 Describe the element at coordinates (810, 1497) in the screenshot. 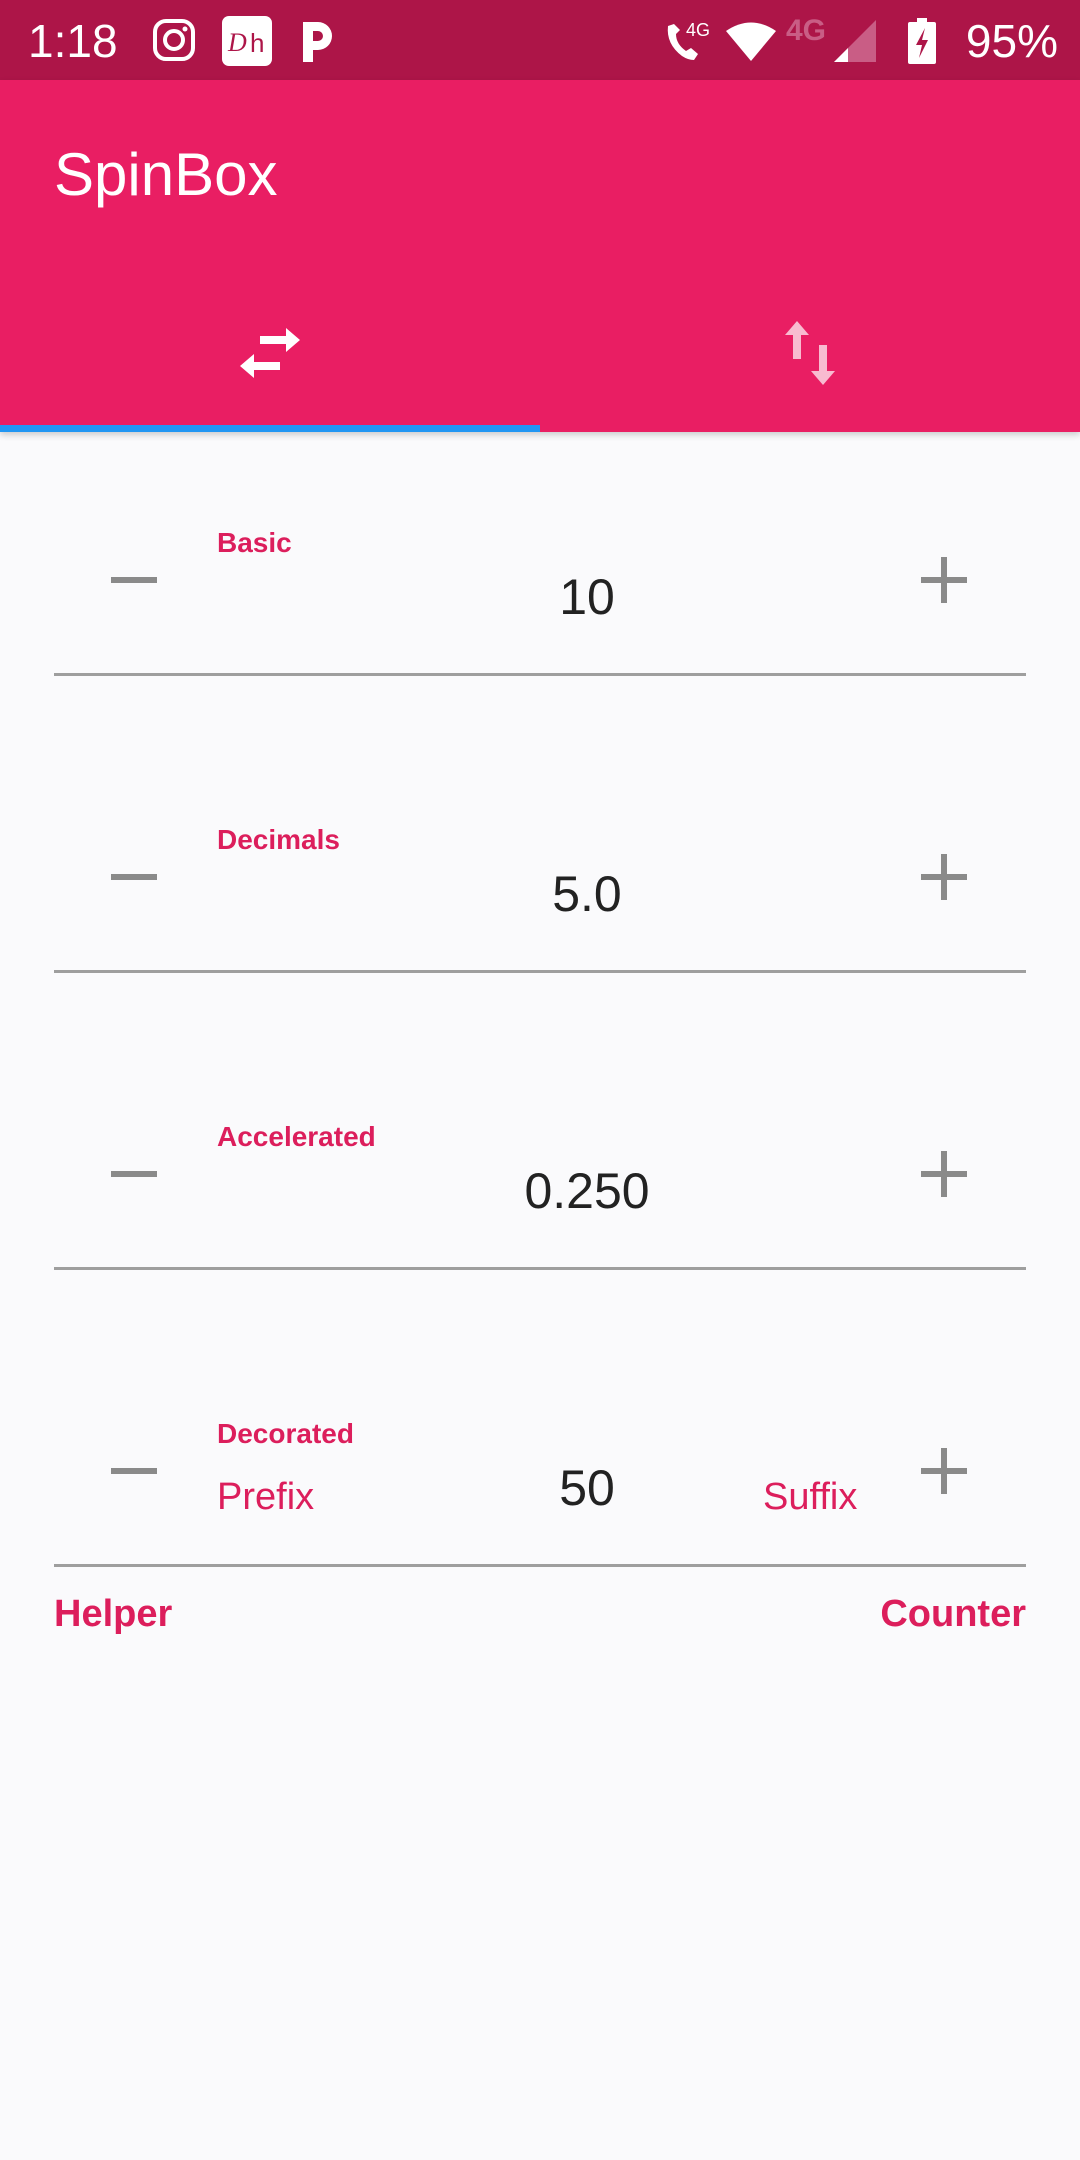

I see `spinbox-suffix: Suffix` at that location.